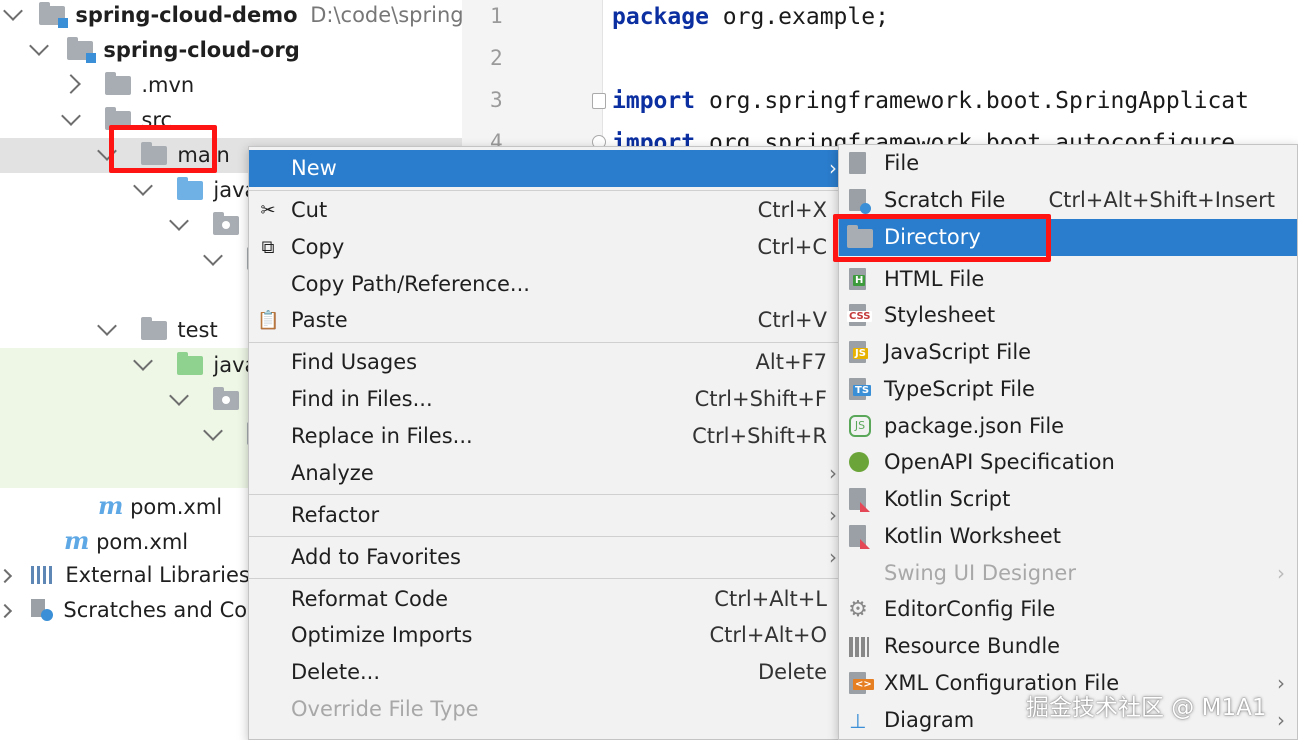 Image resolution: width=1298 pixels, height=740 pixels. Describe the element at coordinates (546, 557) in the screenshot. I see `menu-item-add-to-favorites: Add to Favorites ›` at that location.